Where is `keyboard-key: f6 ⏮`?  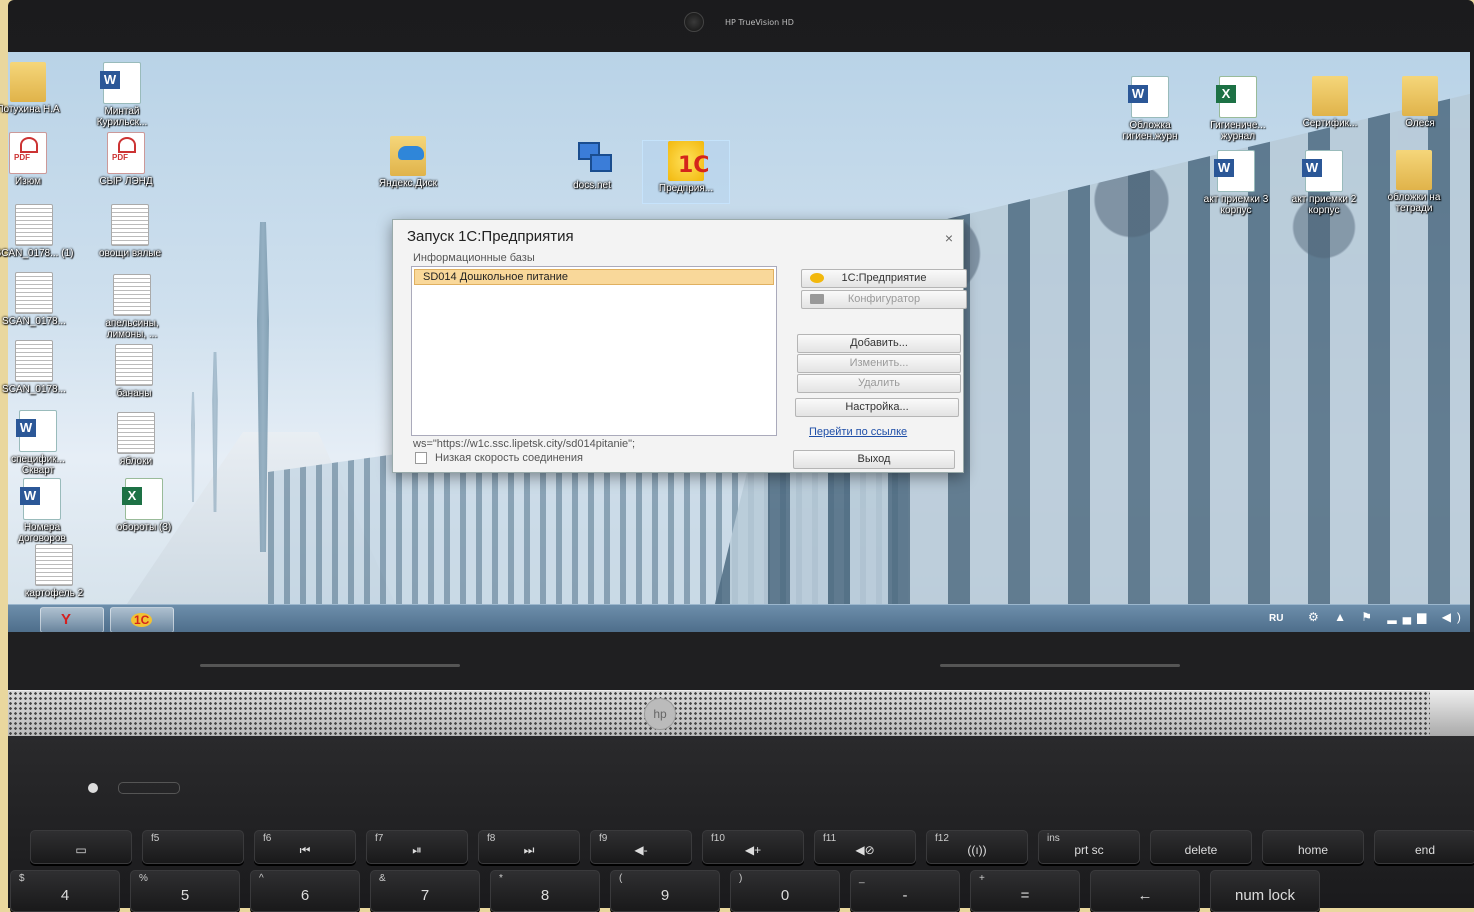
keyboard-key: f6 ⏮ is located at coordinates (305, 847).